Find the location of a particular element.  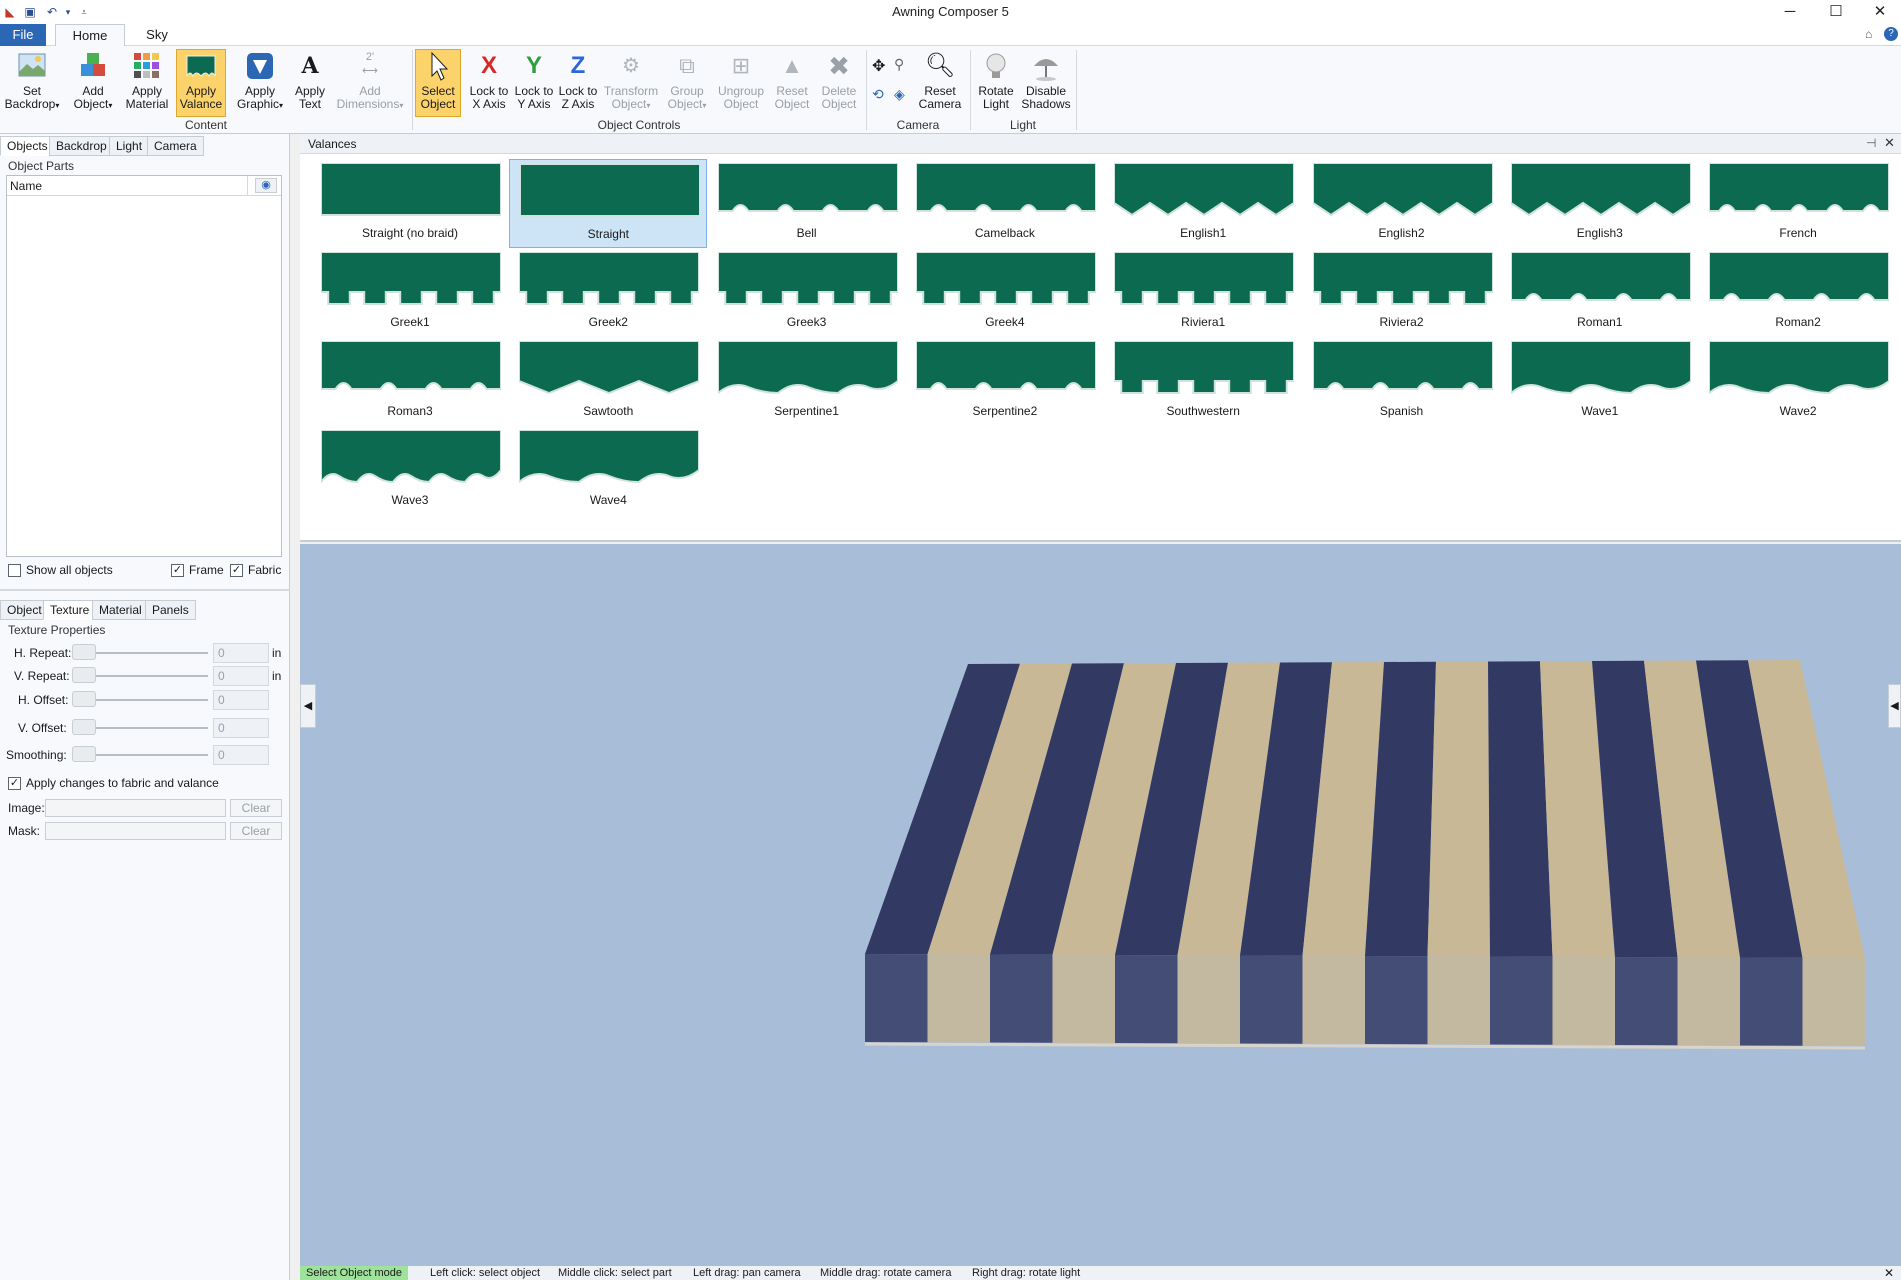

valance-option: Greek2 is located at coordinates (608, 292).